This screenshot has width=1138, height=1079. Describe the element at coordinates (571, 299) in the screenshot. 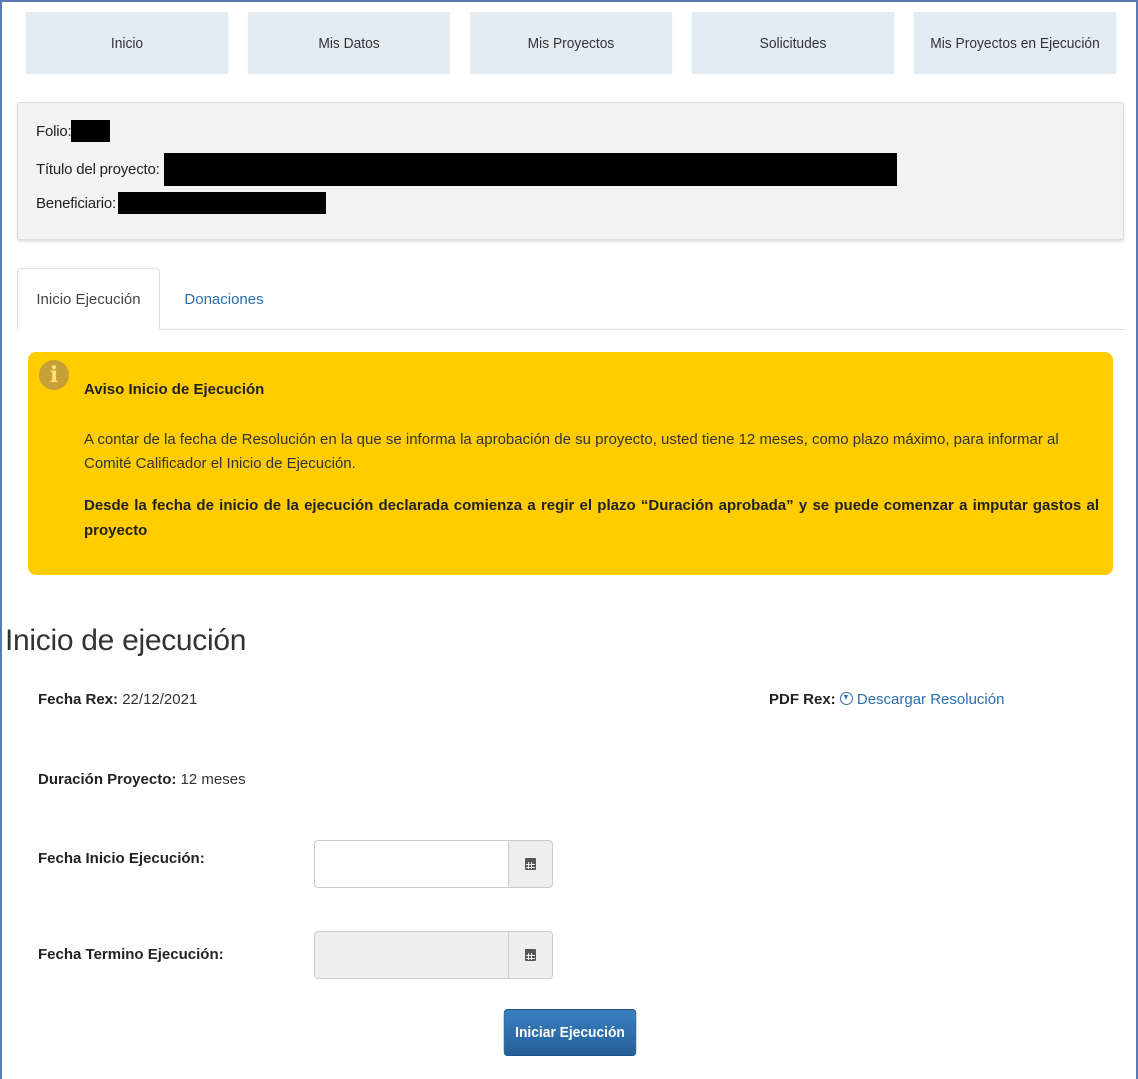

I see `tabs: Inicio Ejecución Donaciones` at that location.